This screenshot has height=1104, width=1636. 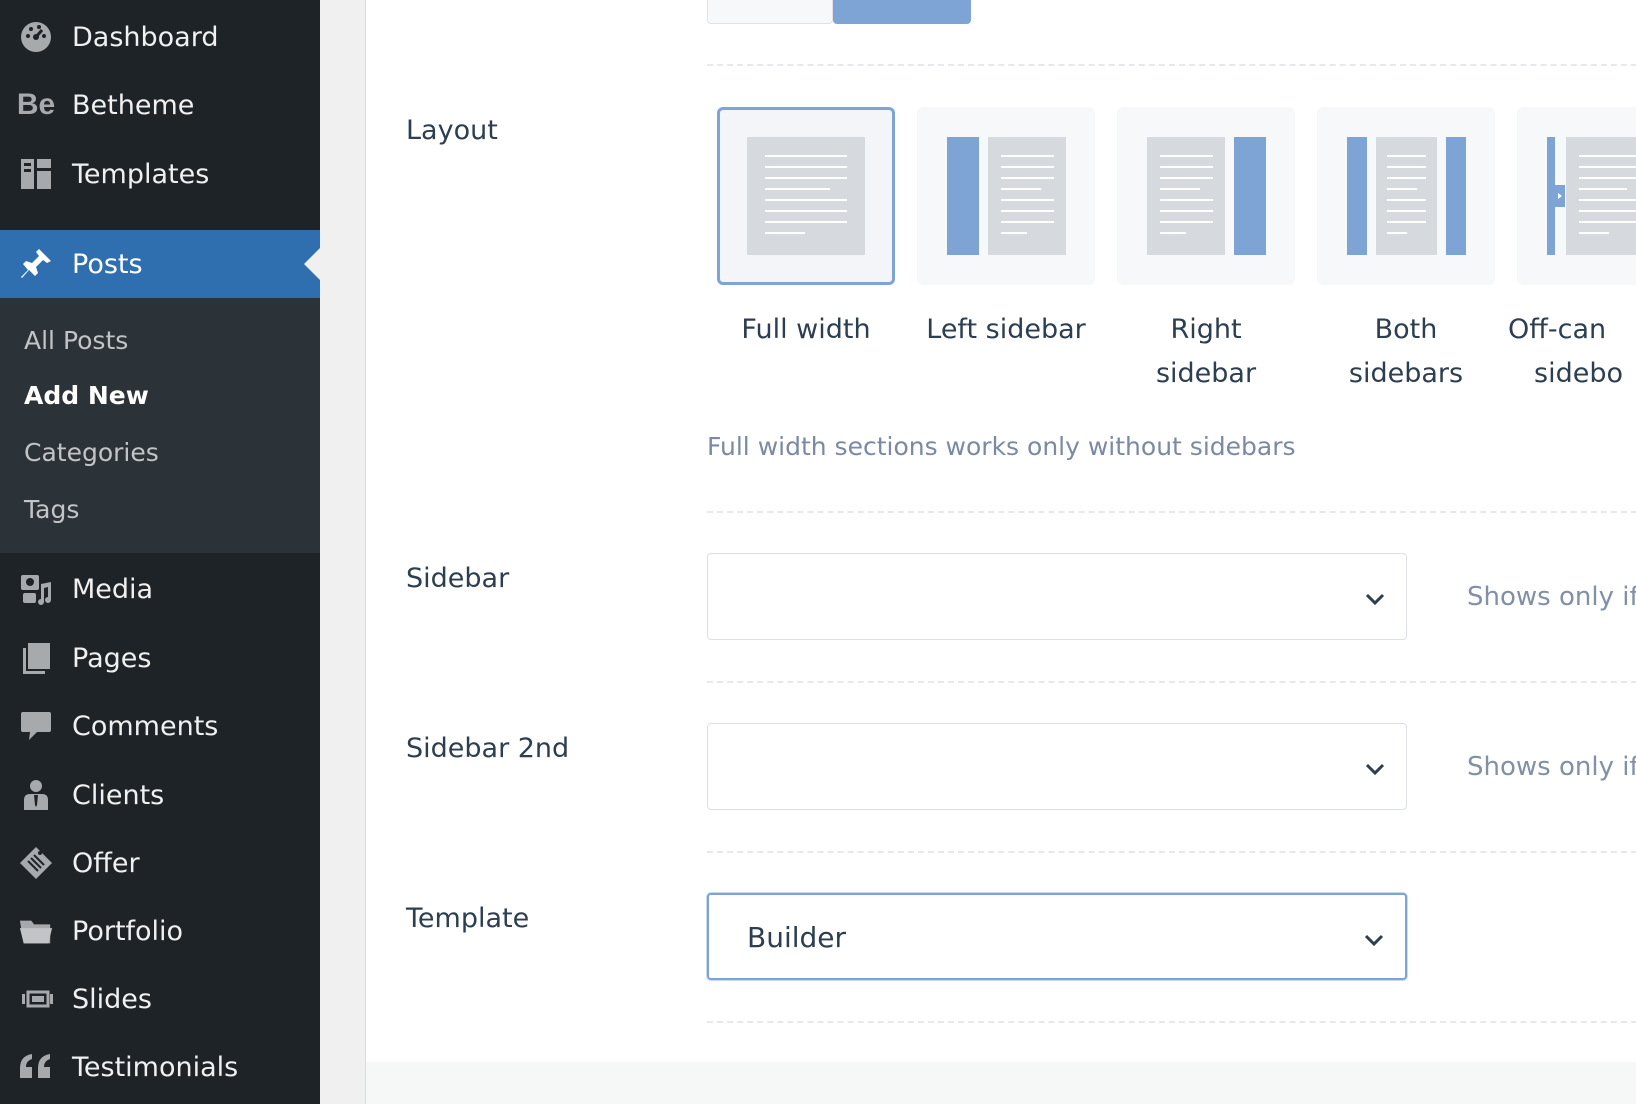 What do you see at coordinates (145, 37) in the screenshot?
I see `sidebar-item-label: Dashboard` at bounding box center [145, 37].